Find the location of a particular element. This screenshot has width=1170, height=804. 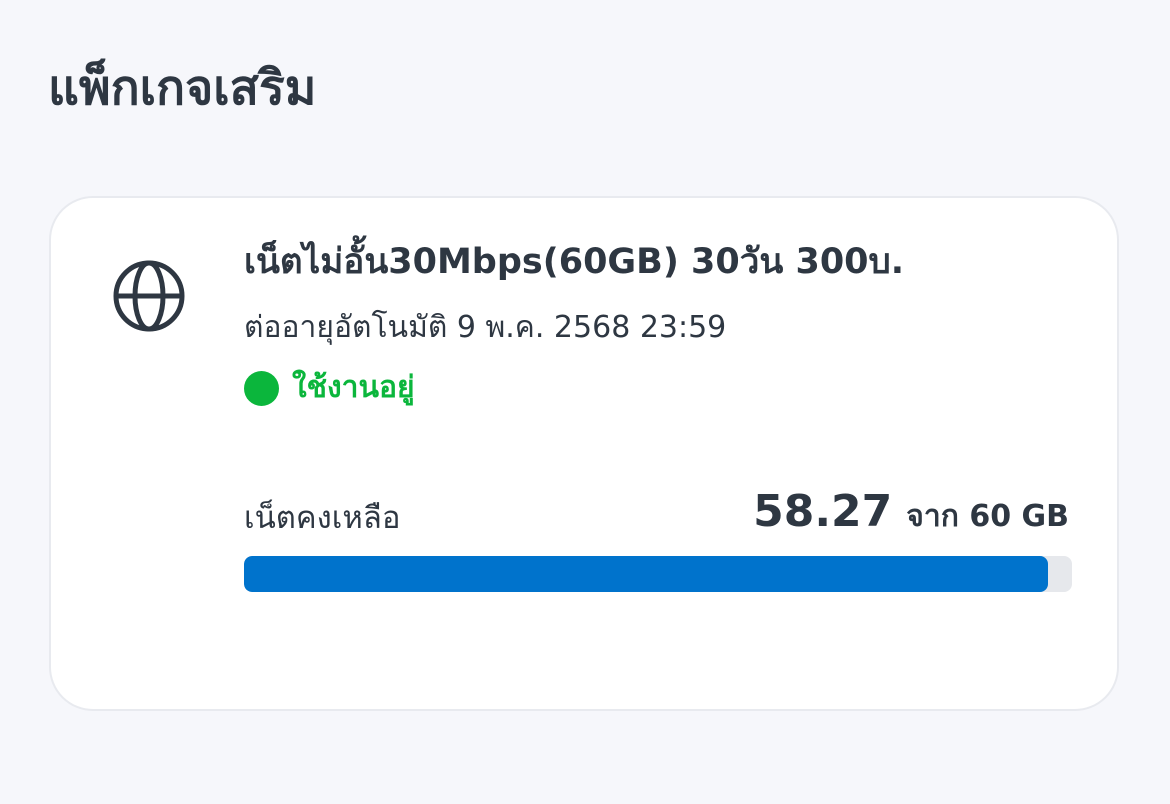

status-badge: ใช้งานอยู่ is located at coordinates (329, 388).